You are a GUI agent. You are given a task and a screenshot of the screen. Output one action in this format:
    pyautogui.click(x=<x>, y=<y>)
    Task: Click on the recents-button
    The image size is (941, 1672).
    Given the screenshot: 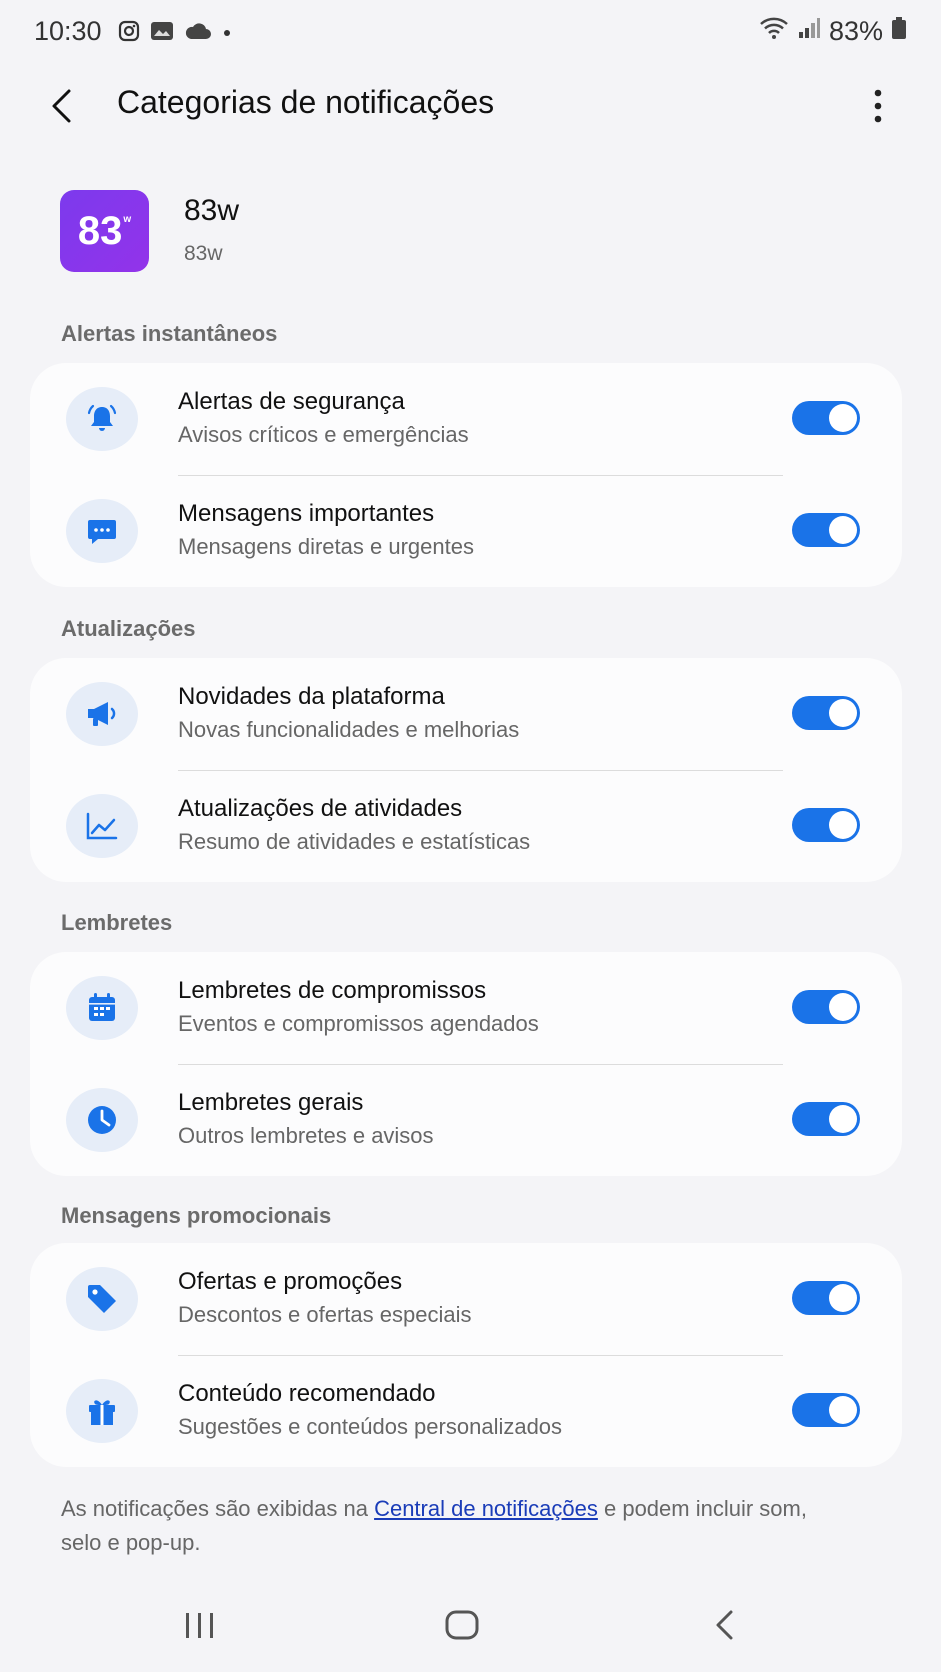 What is the action you would take?
    pyautogui.click(x=200, y=1625)
    